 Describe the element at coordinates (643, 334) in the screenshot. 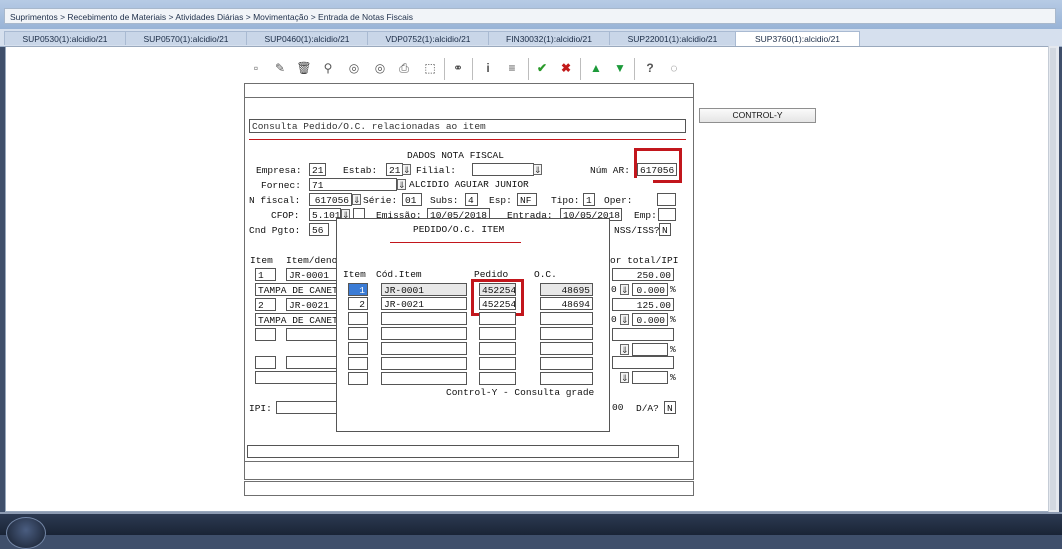

I see `grid-row3-total` at that location.